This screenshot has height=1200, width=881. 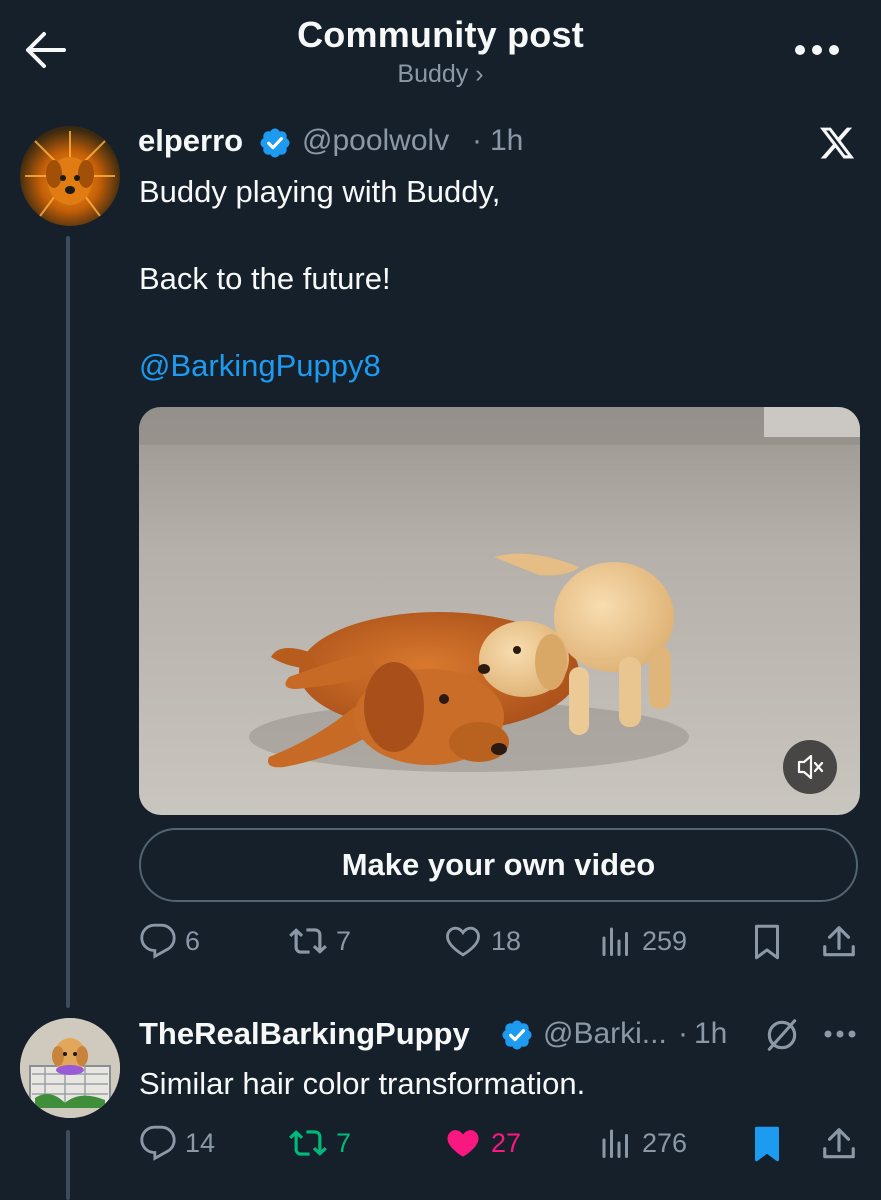 What do you see at coordinates (710, 1034) in the screenshot?
I see `reply-timestamp: 1h` at bounding box center [710, 1034].